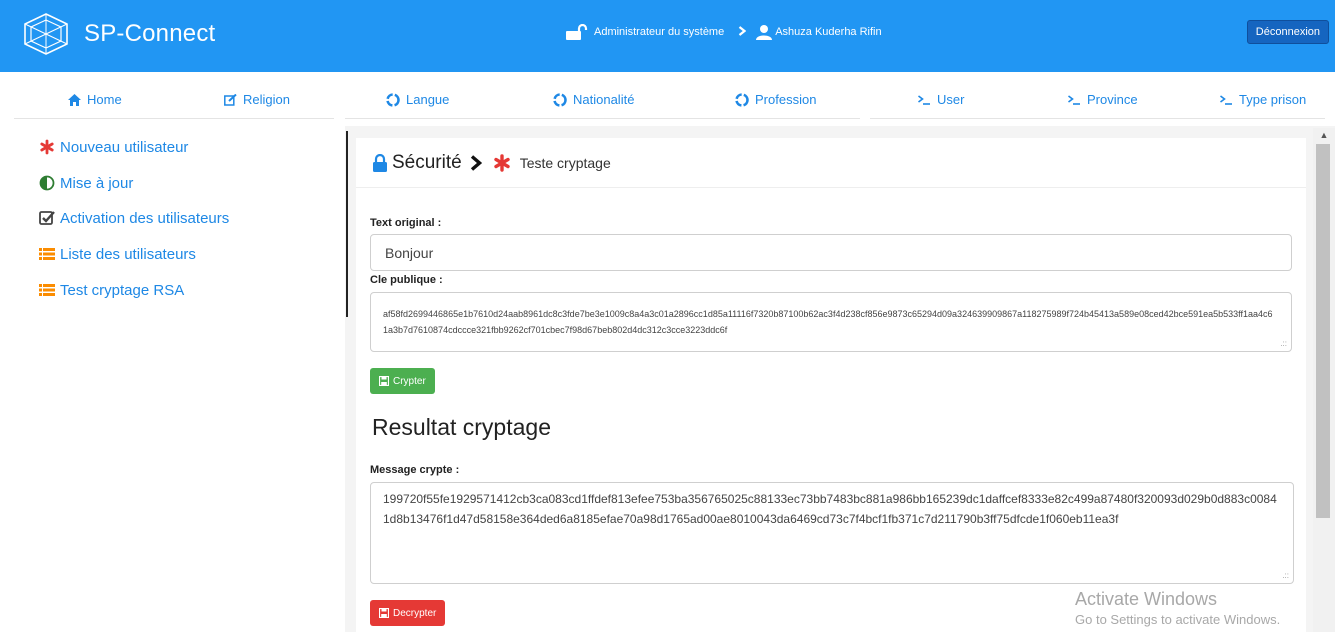 The image size is (1335, 632). I want to click on nav-label: Langue, so click(428, 99).